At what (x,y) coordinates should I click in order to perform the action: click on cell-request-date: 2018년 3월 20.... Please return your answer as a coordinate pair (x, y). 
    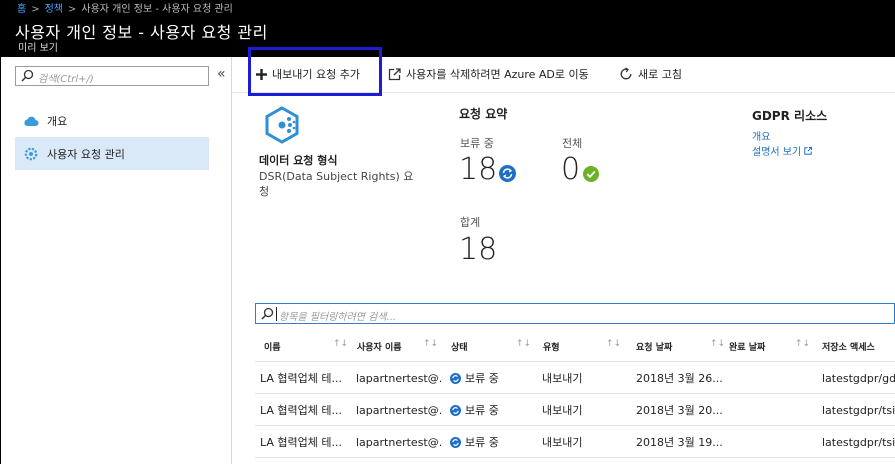
    Looking at the image, I should click on (679, 410).